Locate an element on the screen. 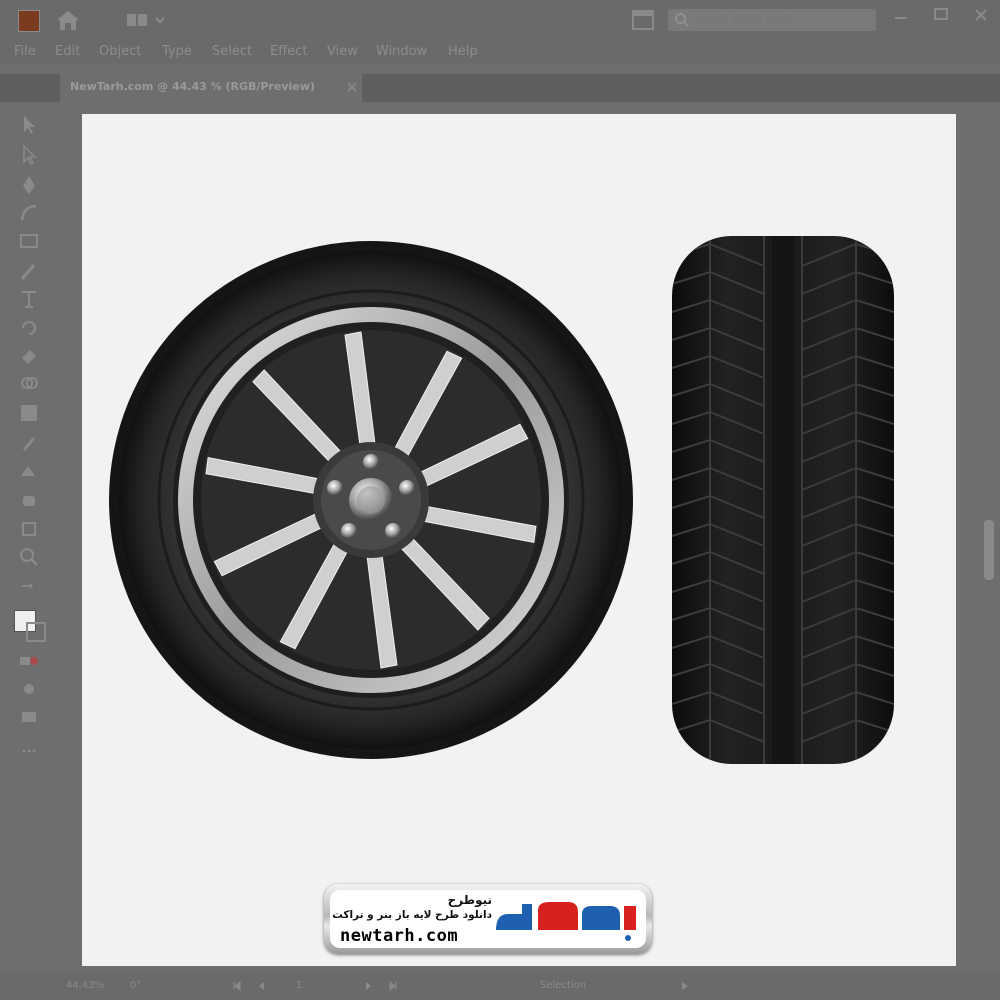 The width and height of the screenshot is (1000, 1000). close-icon is located at coordinates (981, 15).